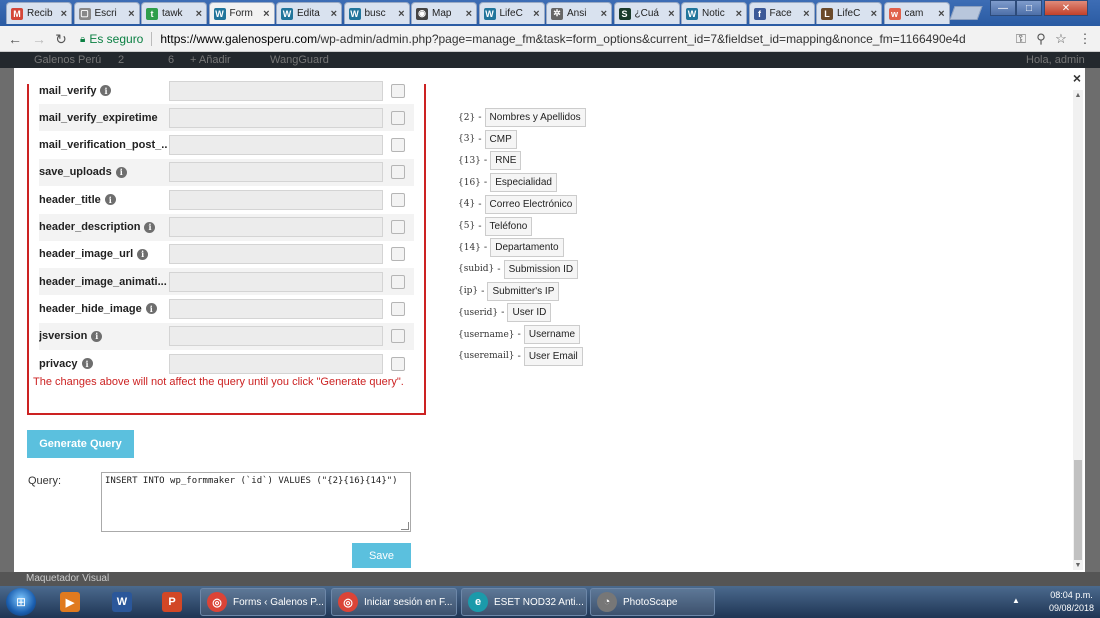 Image resolution: width=1100 pixels, height=618 pixels. What do you see at coordinates (172, 602) in the screenshot?
I see `pinned-app: P` at bounding box center [172, 602].